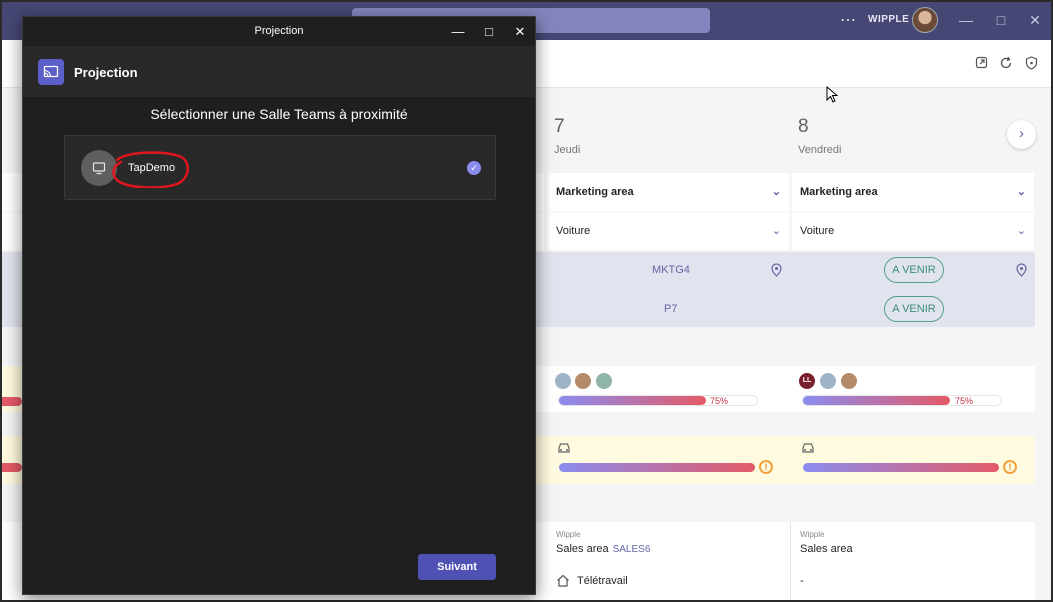 This screenshot has width=1053, height=602. I want to click on dialog-close-button: ✕, so click(520, 32).